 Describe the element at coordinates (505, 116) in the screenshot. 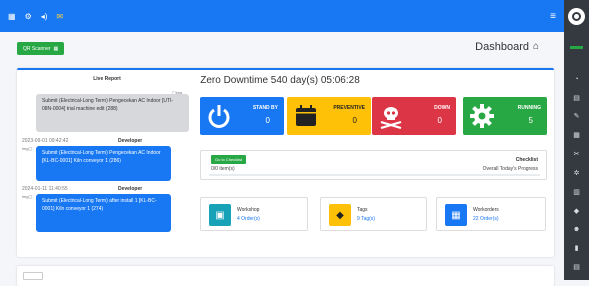

I see `stat-running: RUNNING 5` at that location.